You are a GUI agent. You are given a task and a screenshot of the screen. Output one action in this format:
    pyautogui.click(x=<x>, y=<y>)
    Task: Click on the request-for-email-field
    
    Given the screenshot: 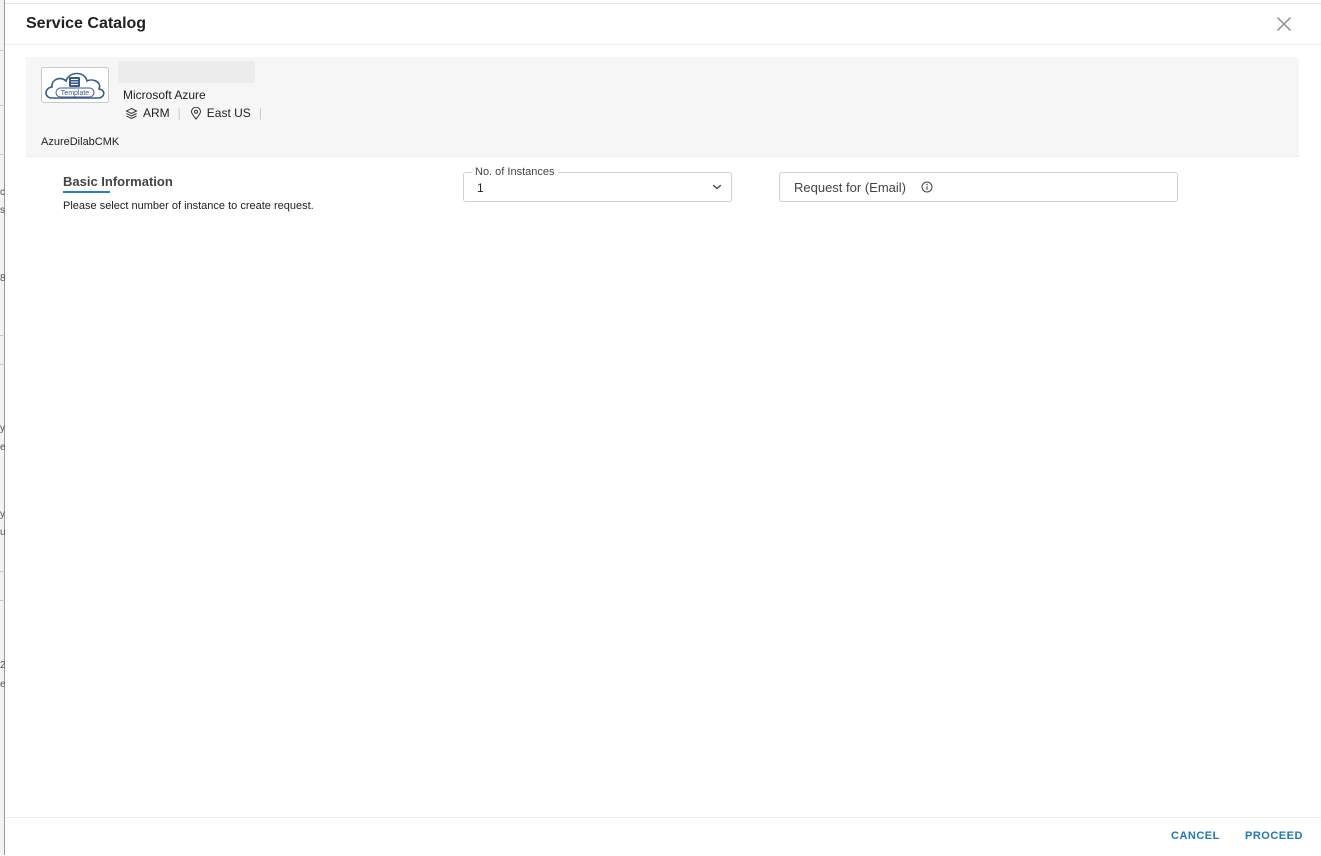 What is the action you would take?
    pyautogui.click(x=978, y=187)
    